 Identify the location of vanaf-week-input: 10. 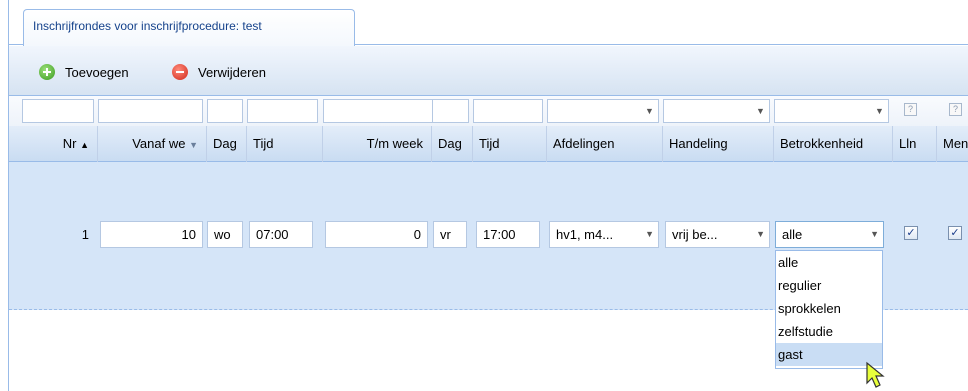
(151, 234).